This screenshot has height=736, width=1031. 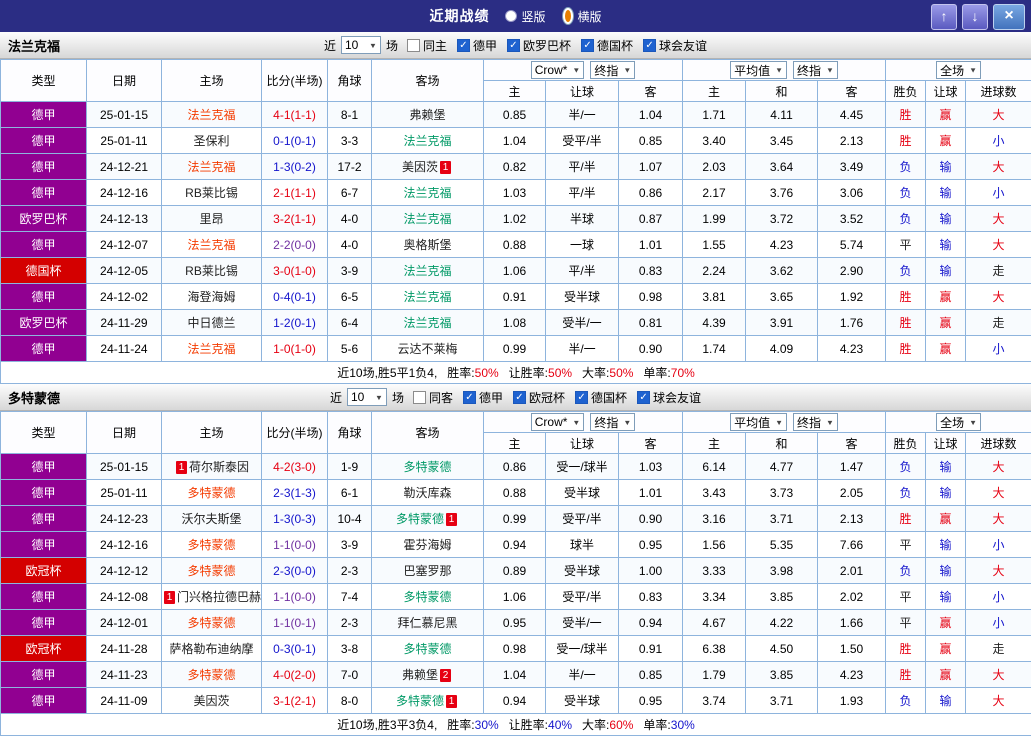 I want to click on home-team-link: 里昂, so click(x=211, y=219).